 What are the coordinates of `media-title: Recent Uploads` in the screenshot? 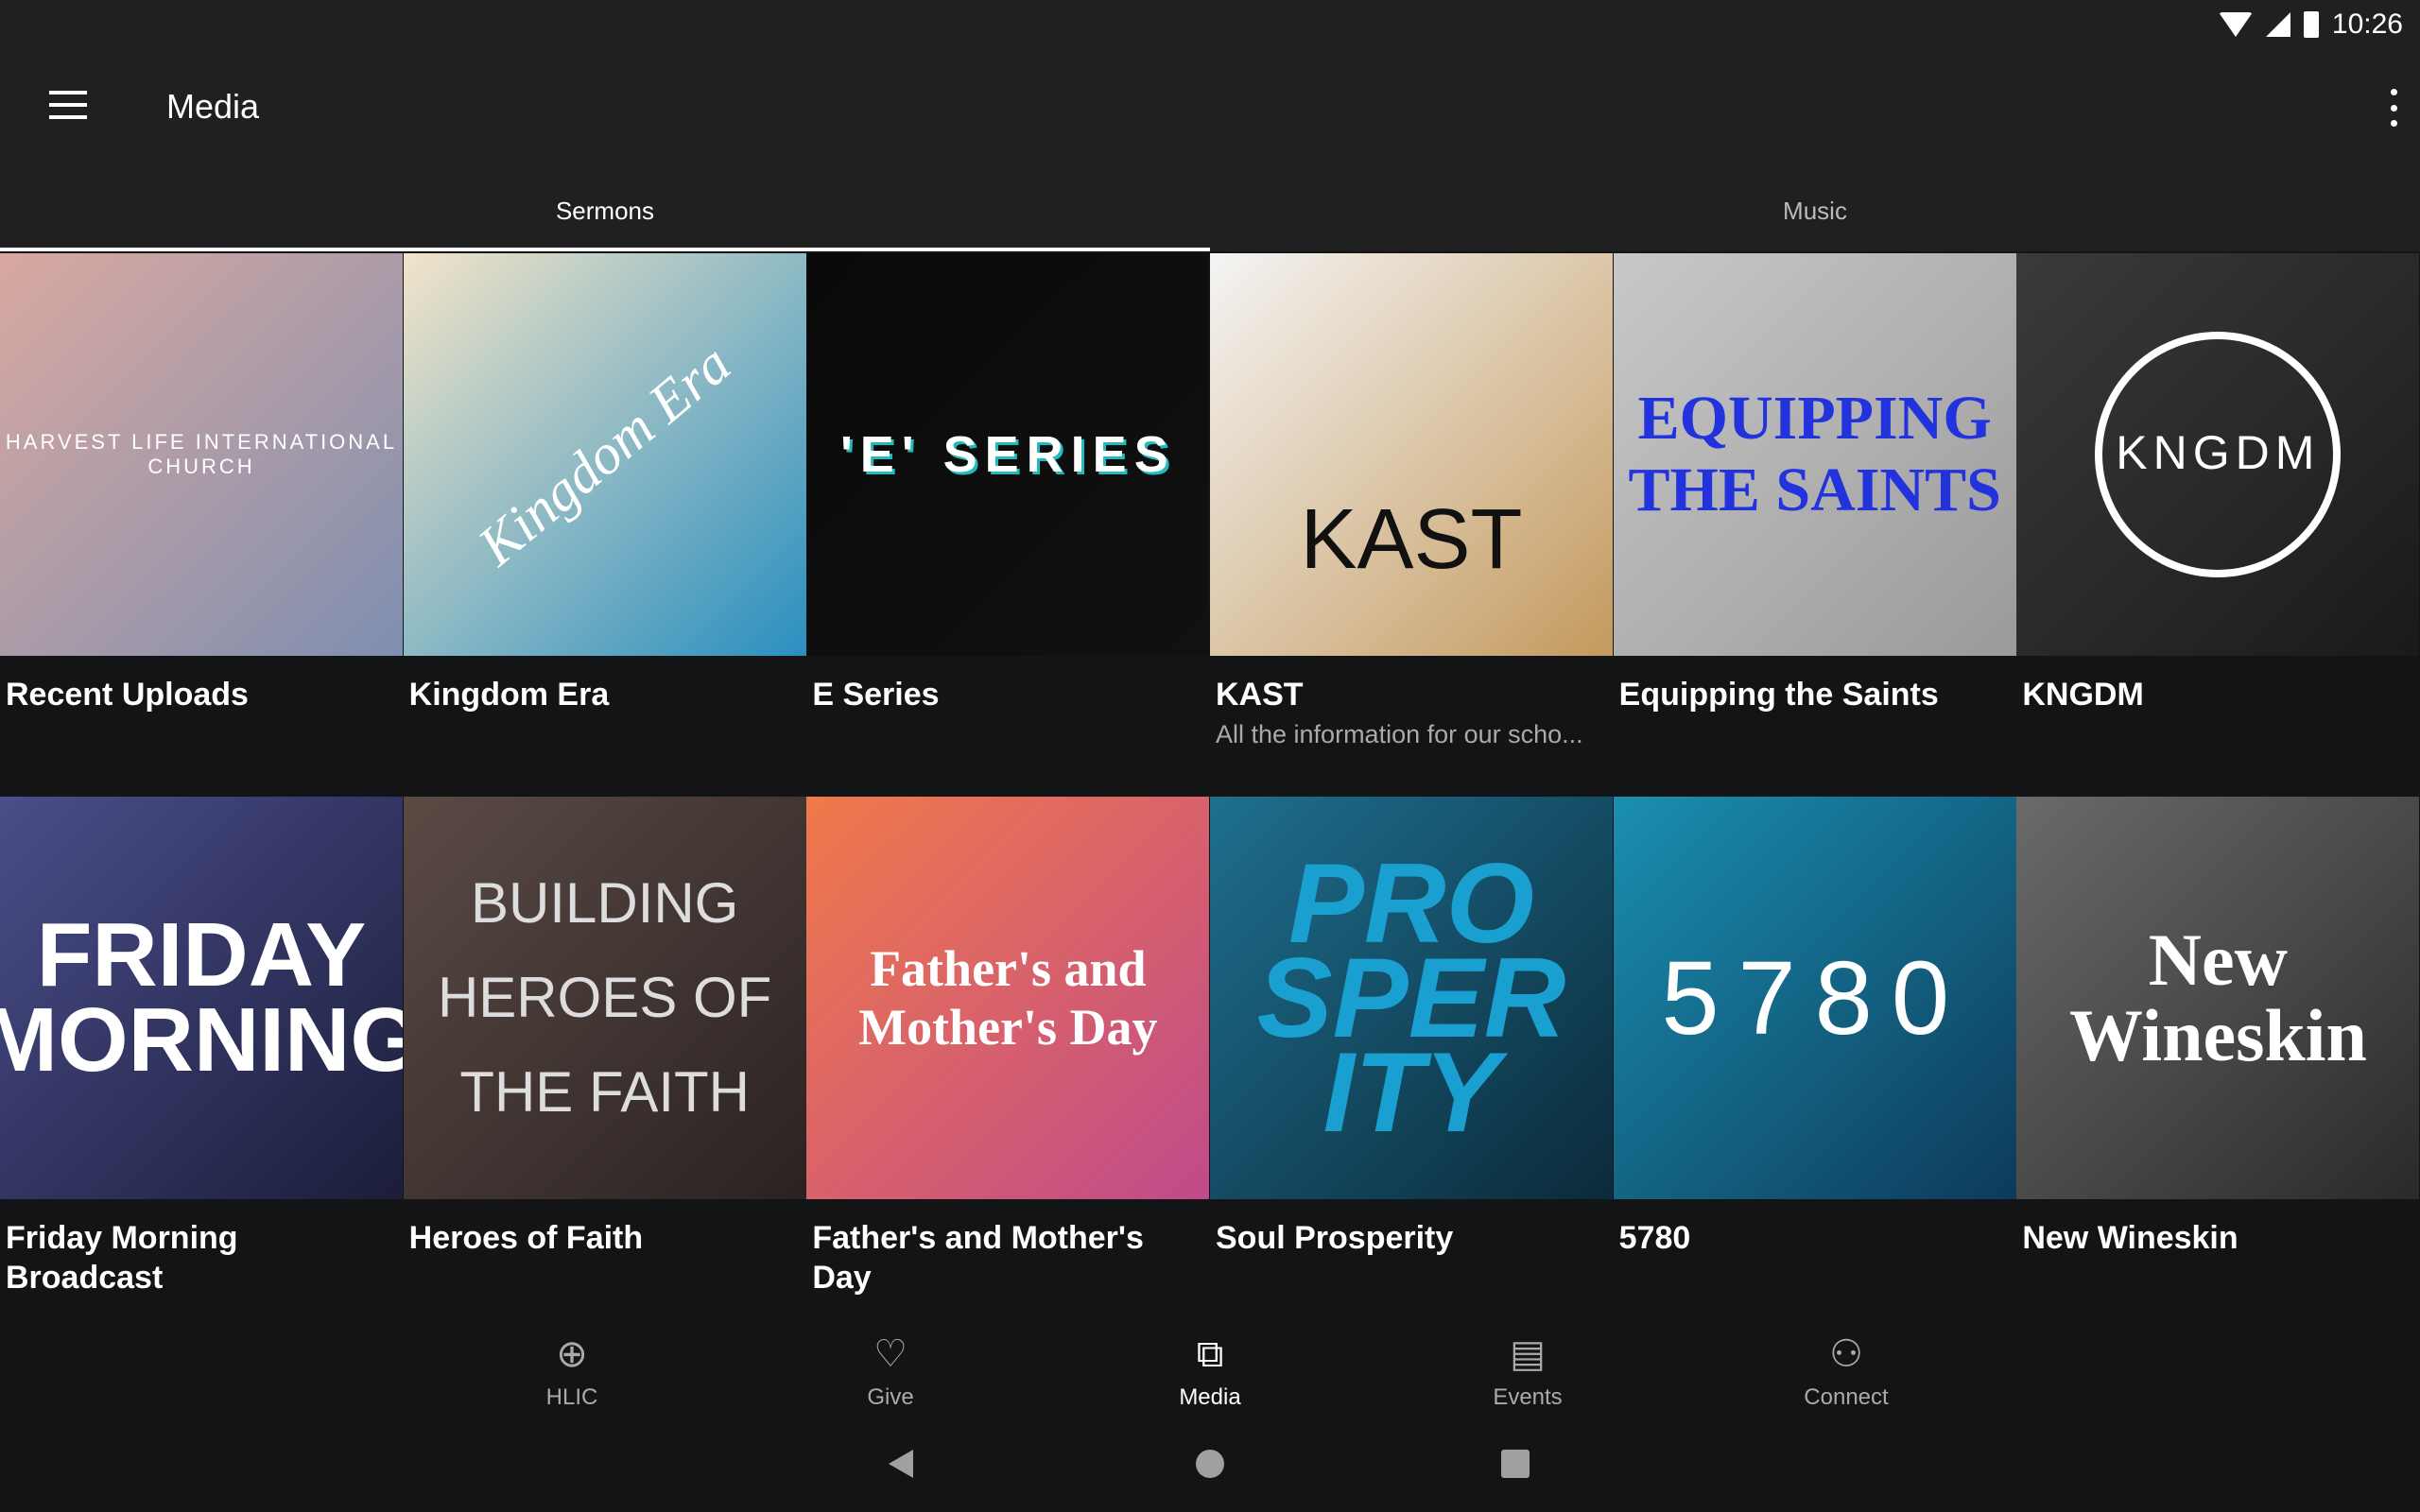 It's located at (127, 695).